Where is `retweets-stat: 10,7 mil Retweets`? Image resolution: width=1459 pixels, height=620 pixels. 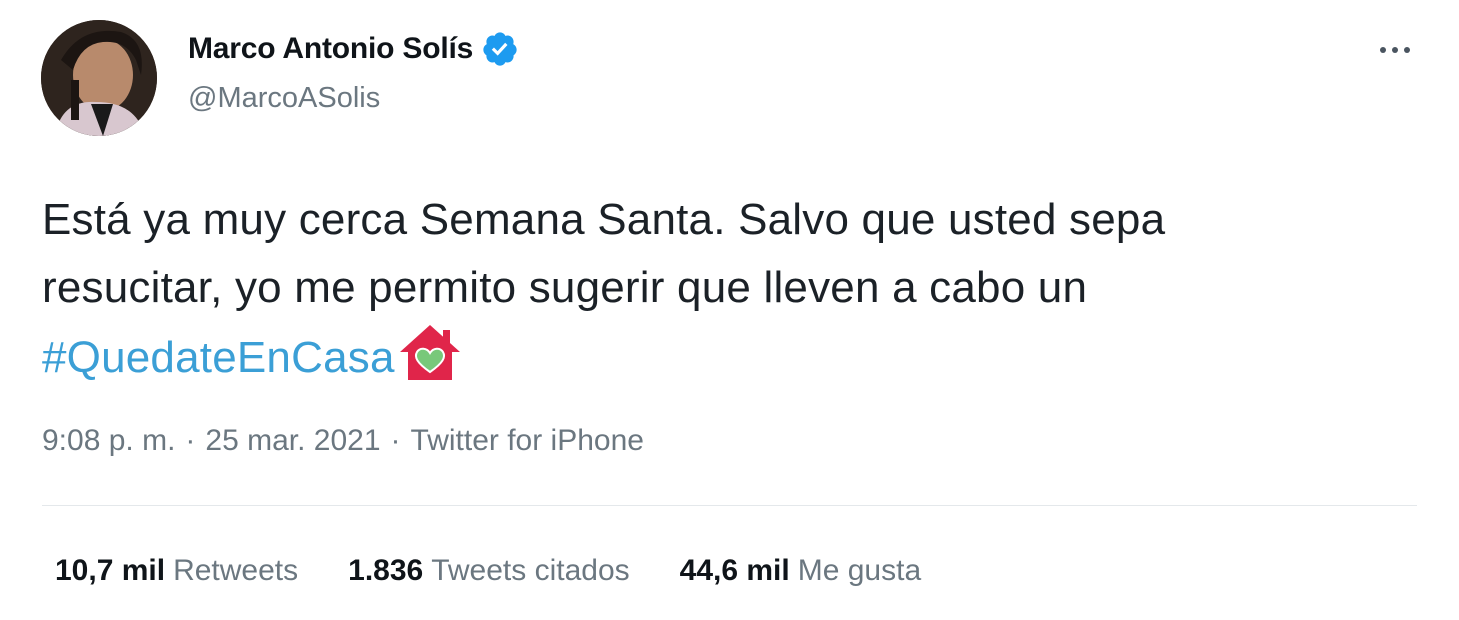
retweets-stat: 10,7 mil Retweets is located at coordinates (176, 571).